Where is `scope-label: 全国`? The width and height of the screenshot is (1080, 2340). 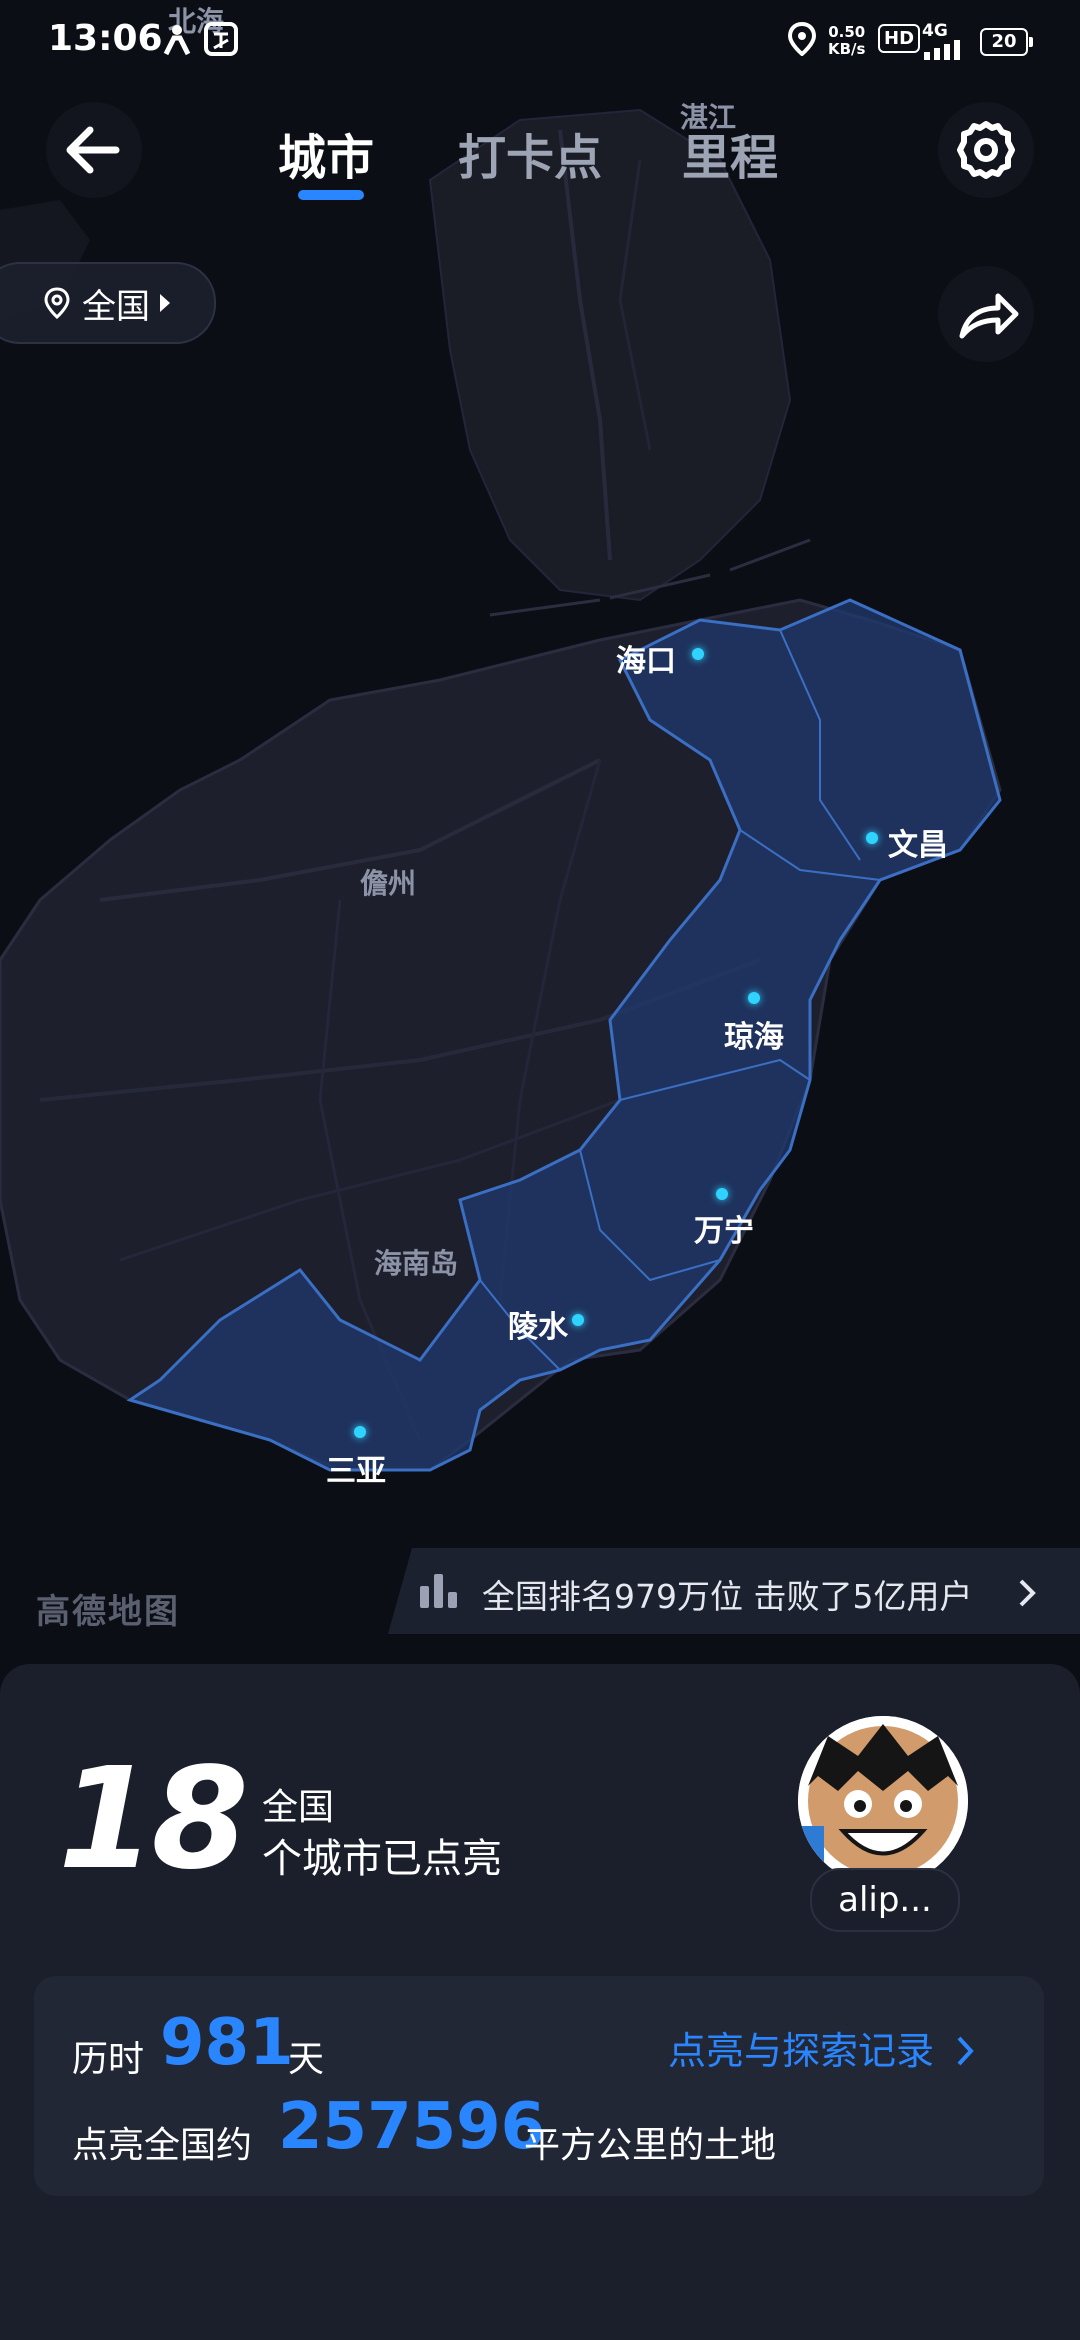 scope-label: 全国 is located at coordinates (298, 1807).